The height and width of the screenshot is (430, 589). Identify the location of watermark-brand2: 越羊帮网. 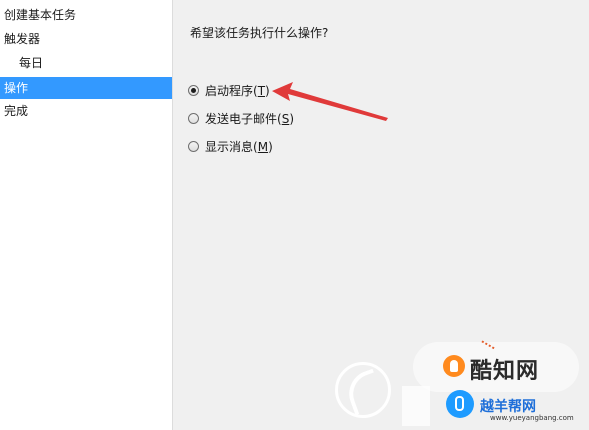
(508, 407).